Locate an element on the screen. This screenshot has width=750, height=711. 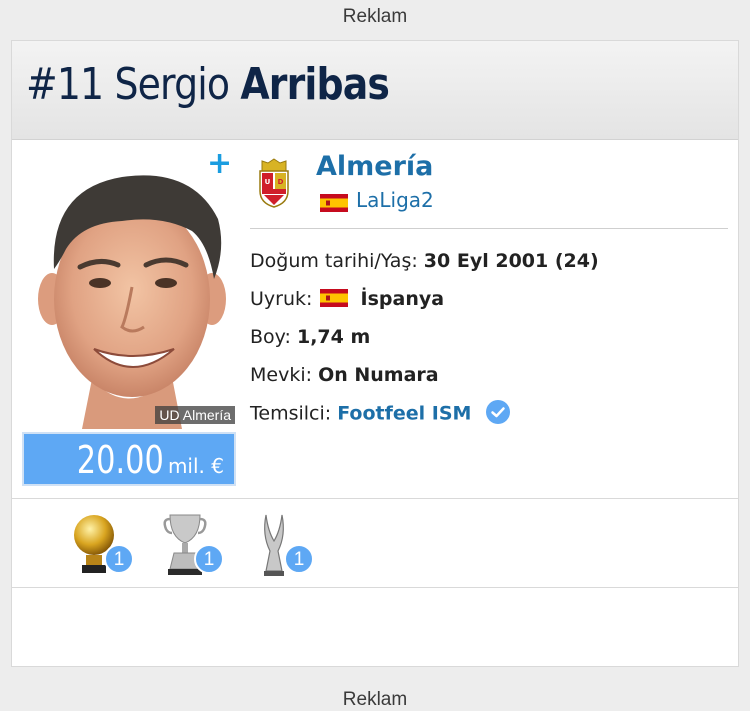
trophy-cup: 1 is located at coordinates (193, 548).